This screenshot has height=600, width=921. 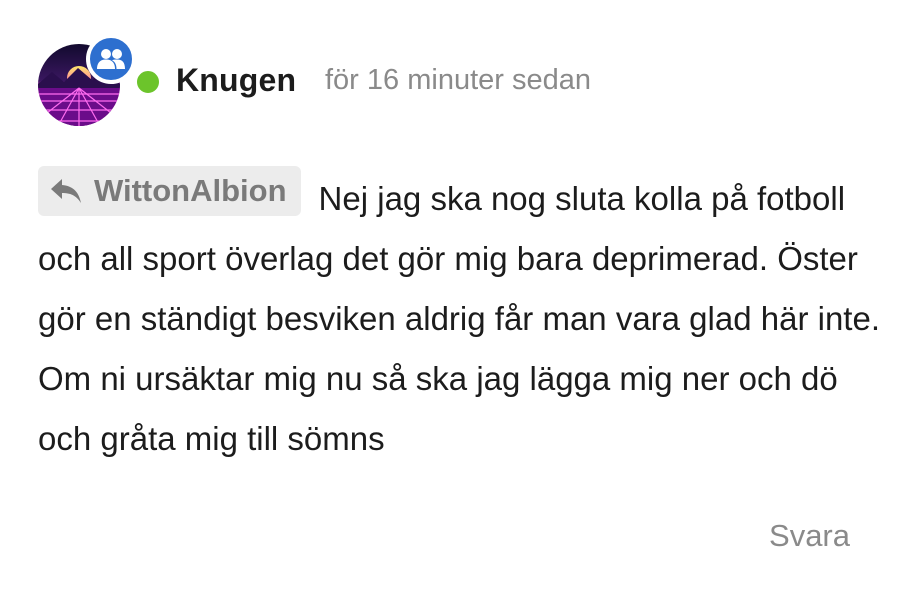 What do you see at coordinates (236, 80) in the screenshot?
I see `author-name: Knugen` at bounding box center [236, 80].